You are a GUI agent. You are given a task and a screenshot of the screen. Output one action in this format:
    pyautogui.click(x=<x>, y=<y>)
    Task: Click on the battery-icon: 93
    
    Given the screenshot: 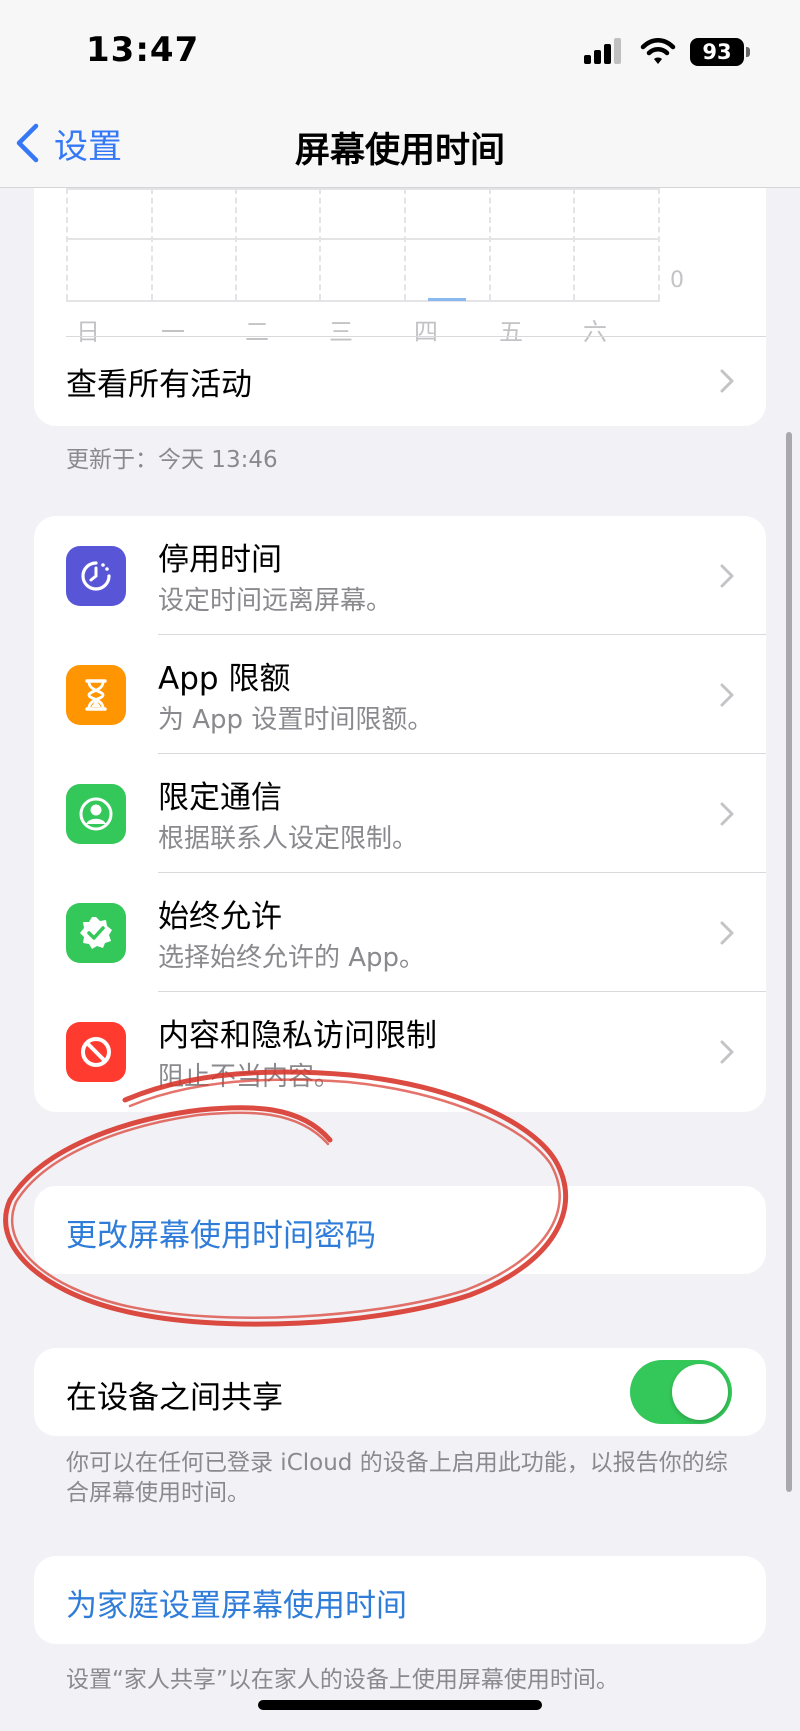 What is the action you would take?
    pyautogui.click(x=717, y=52)
    